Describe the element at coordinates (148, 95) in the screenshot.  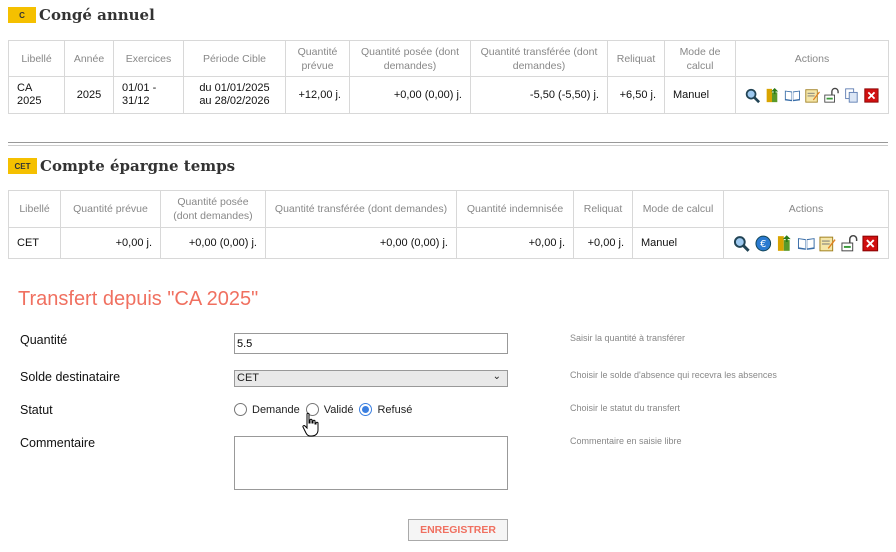
I see `cell-exercices: 01/01 - 31/12` at that location.